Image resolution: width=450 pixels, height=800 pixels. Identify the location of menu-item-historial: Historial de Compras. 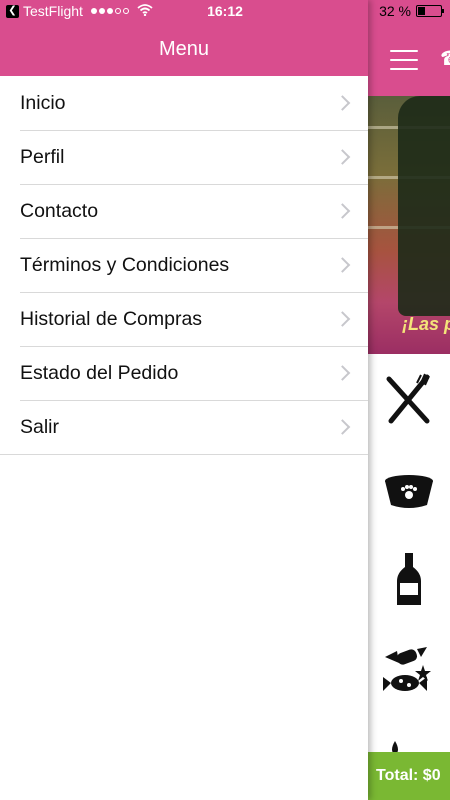
(184, 319).